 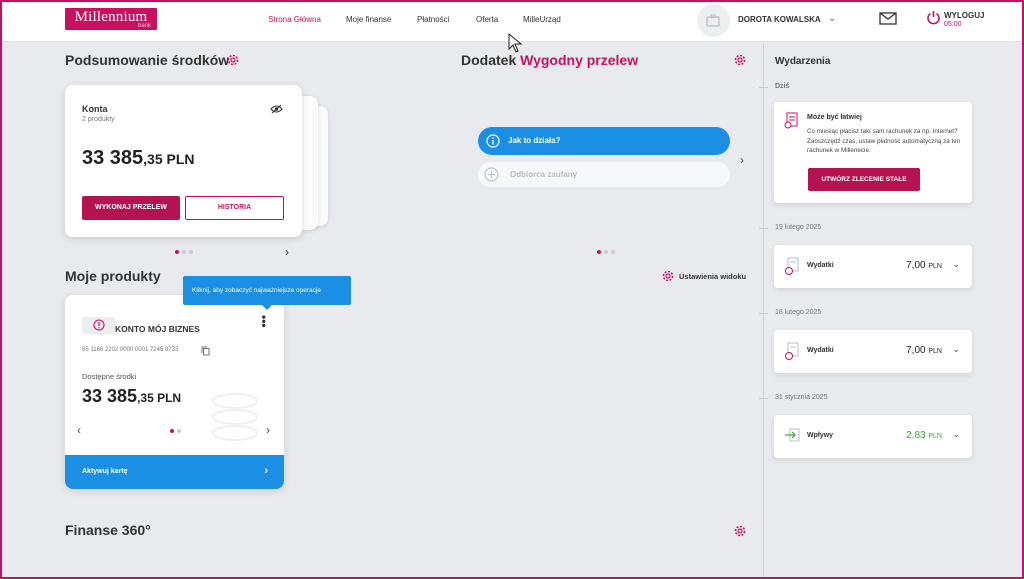 I want to click on addon-pager, so click(x=606, y=252).